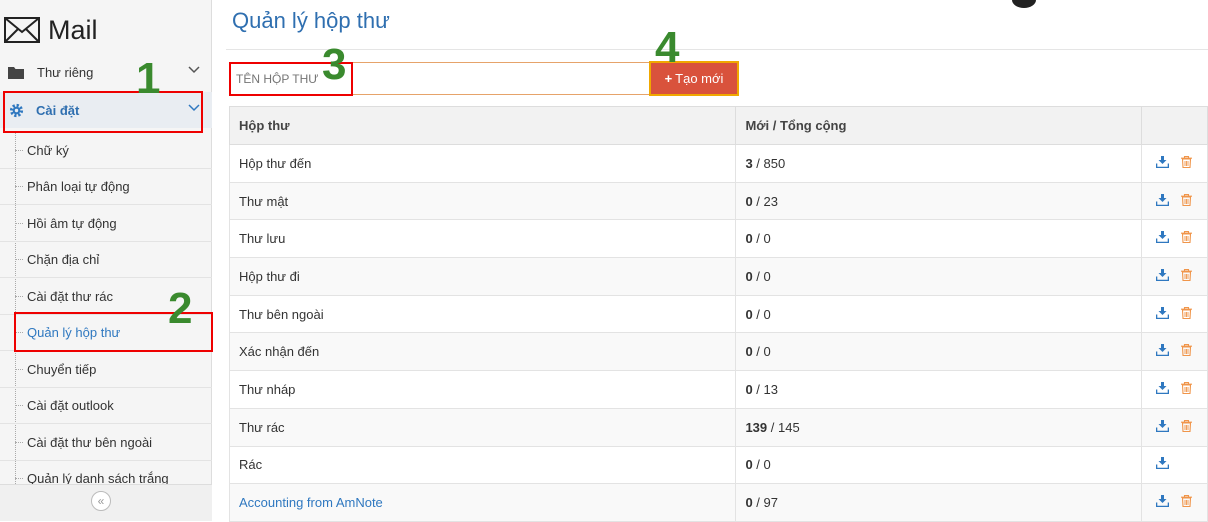 This screenshot has height=522, width=1208. I want to click on plus-icon: +, so click(668, 78).